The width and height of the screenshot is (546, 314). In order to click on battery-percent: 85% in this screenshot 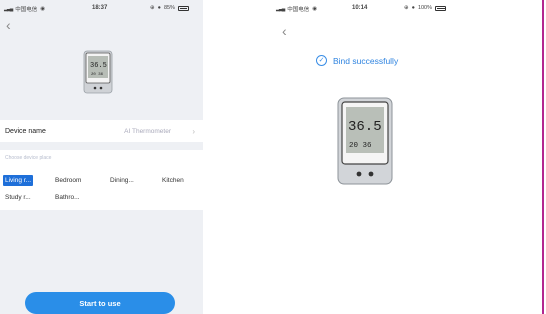, I will do `click(169, 8)`.